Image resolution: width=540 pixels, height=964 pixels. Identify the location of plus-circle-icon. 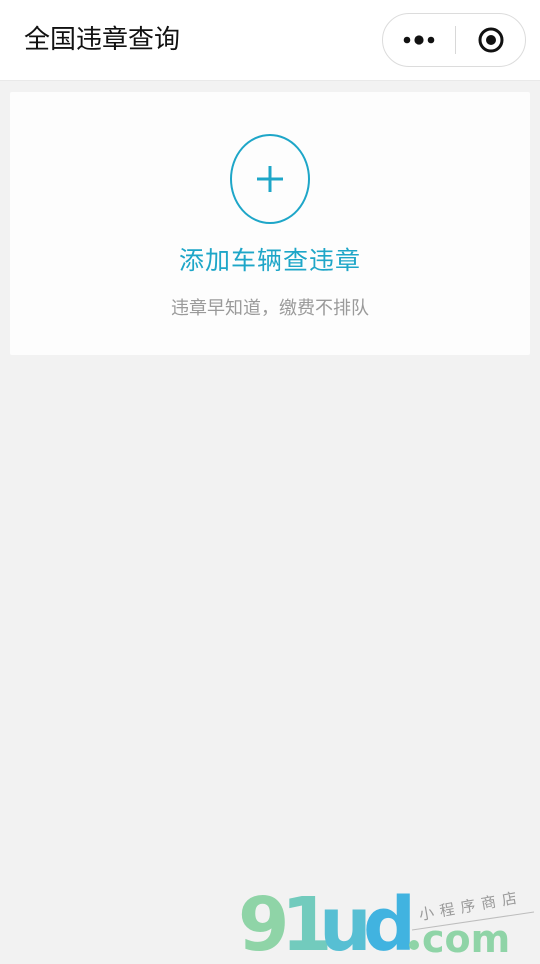
(270, 179).